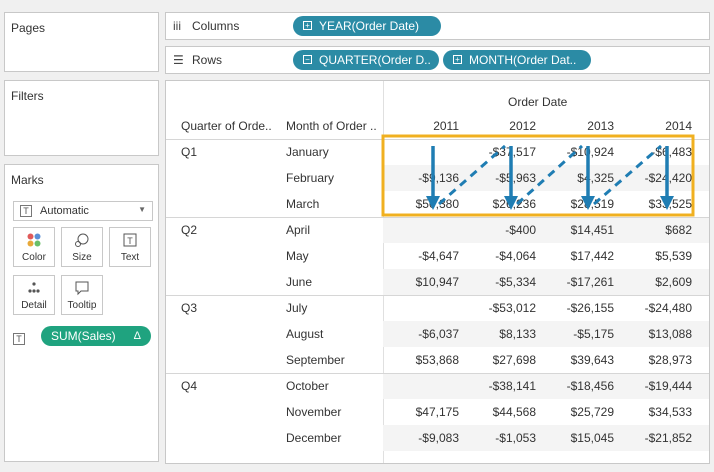 This screenshot has height=472, width=714. I want to click on sales-cell: -$24,480, so click(657, 308).